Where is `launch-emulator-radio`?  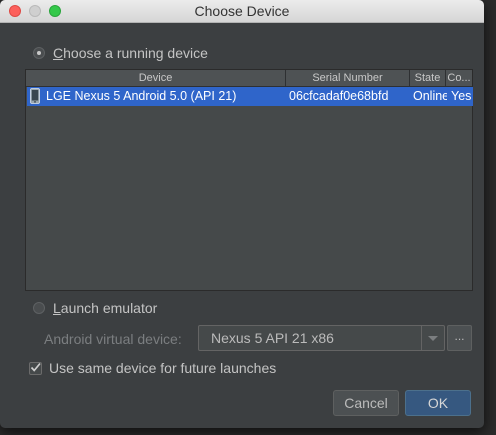 launch-emulator-radio is located at coordinates (39, 308).